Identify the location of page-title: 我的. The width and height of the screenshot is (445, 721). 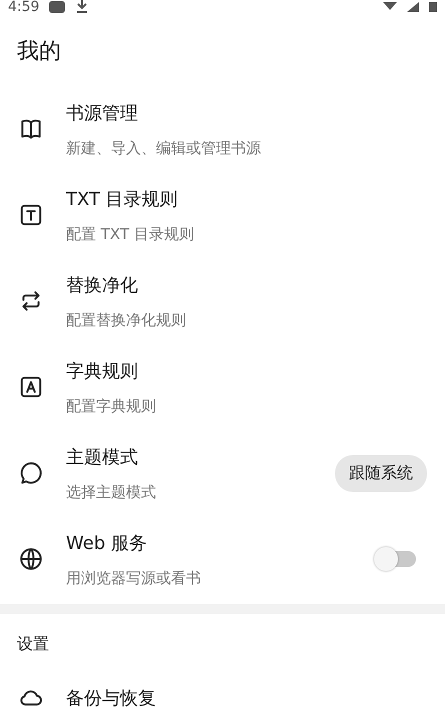
(39, 52).